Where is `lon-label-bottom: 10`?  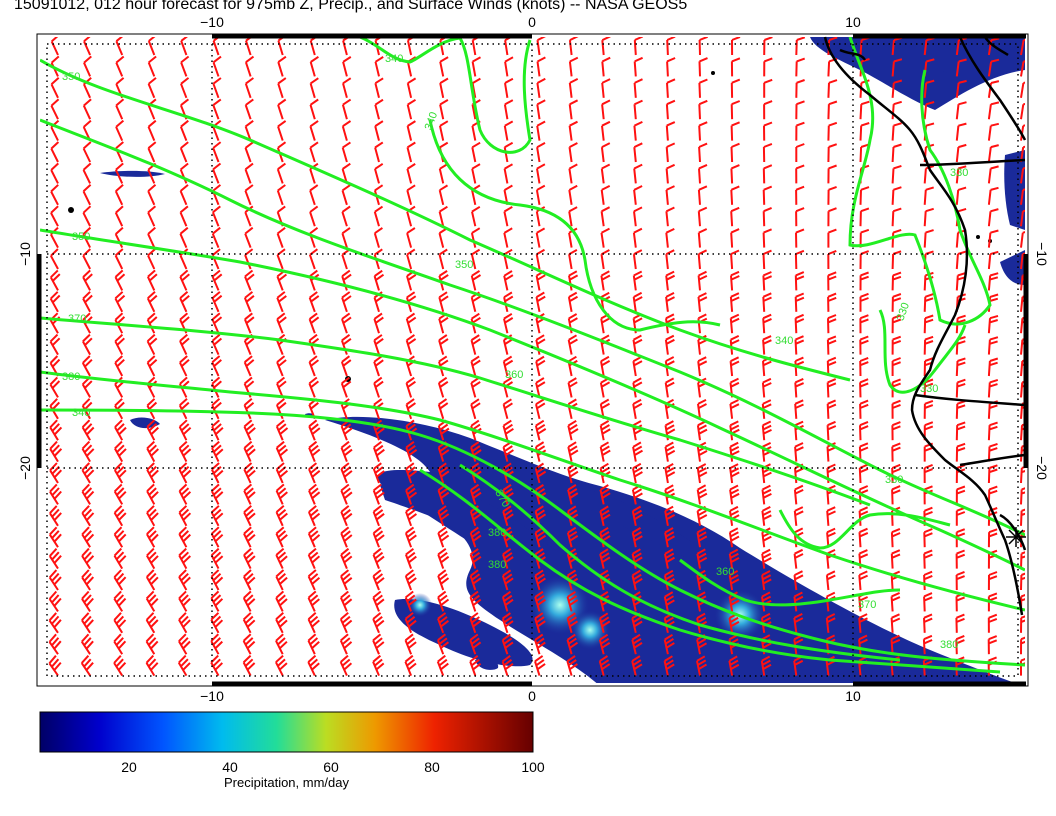 lon-label-bottom: 10 is located at coordinates (853, 696).